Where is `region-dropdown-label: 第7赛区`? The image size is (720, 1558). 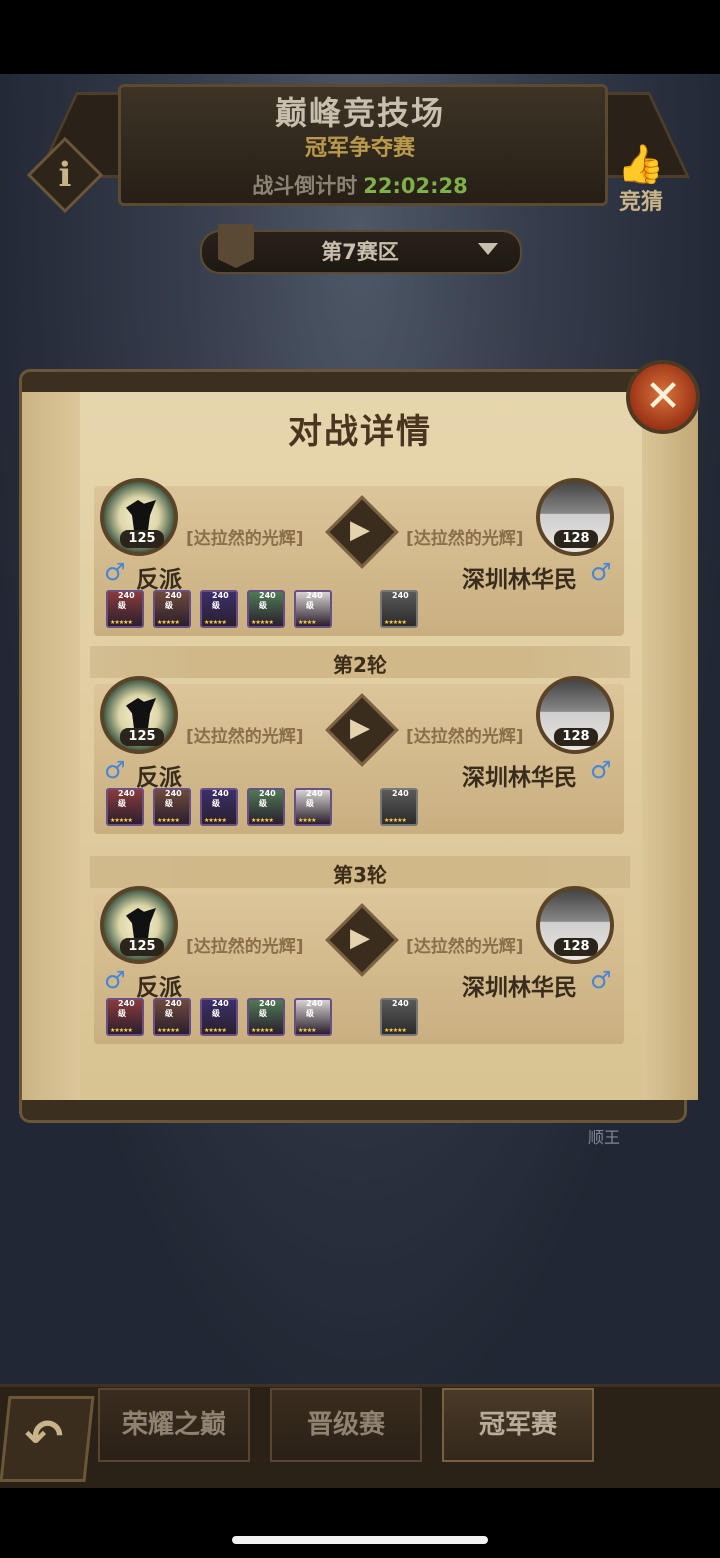 region-dropdown-label: 第7赛区 is located at coordinates (360, 251).